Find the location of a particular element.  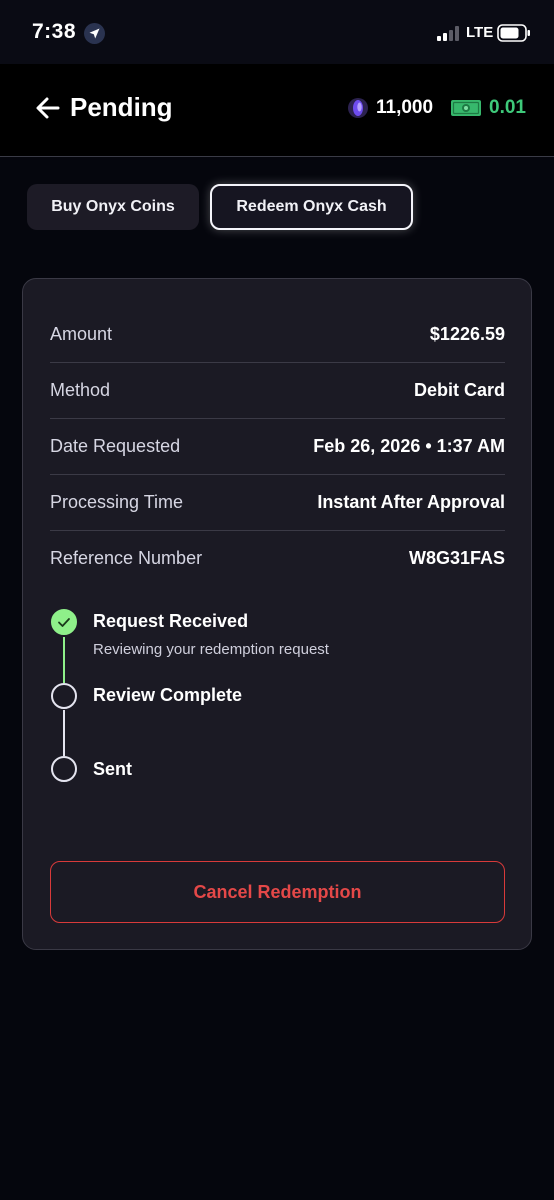

detail-row-amount: Amount $1226.59 is located at coordinates (277, 334).